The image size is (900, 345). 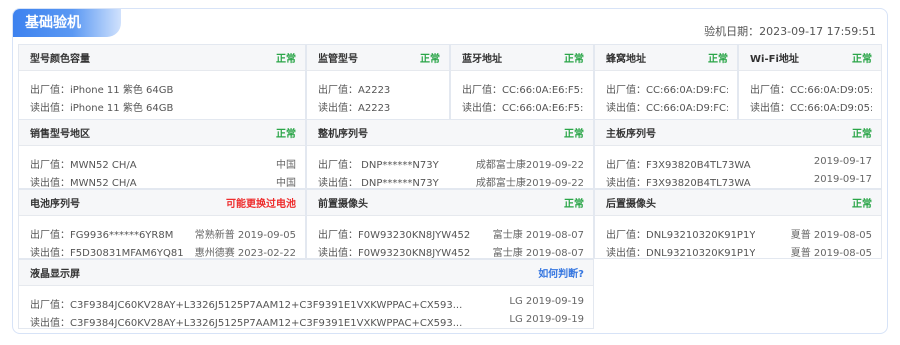 What do you see at coordinates (102, 90) in the screenshot?
I see `factory-value: 出厂值：iPhone 11 紫色 64GB` at bounding box center [102, 90].